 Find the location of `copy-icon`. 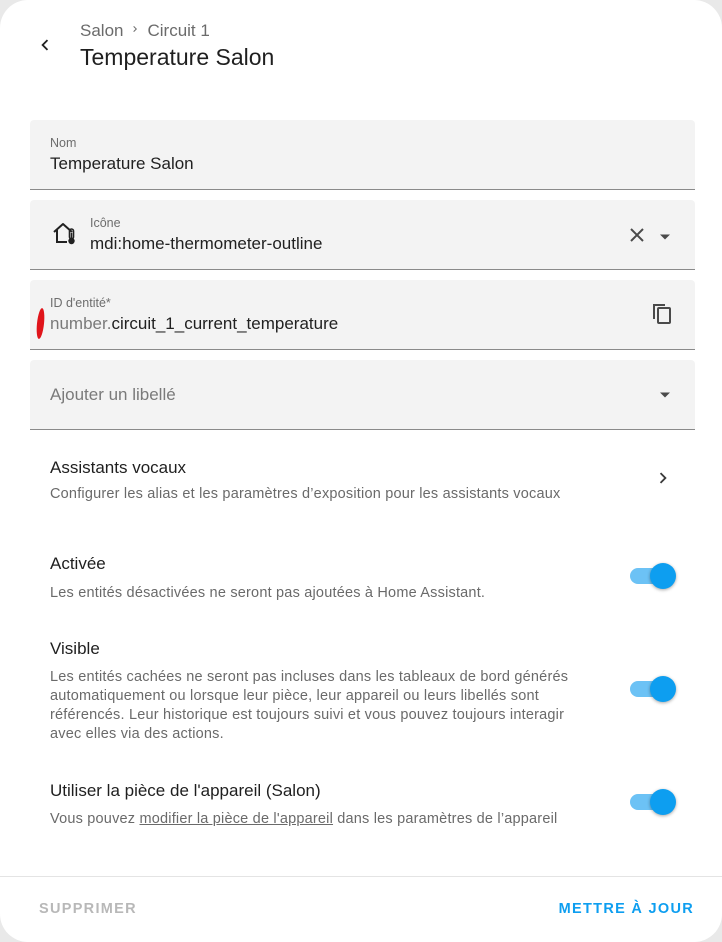

copy-icon is located at coordinates (662, 316).